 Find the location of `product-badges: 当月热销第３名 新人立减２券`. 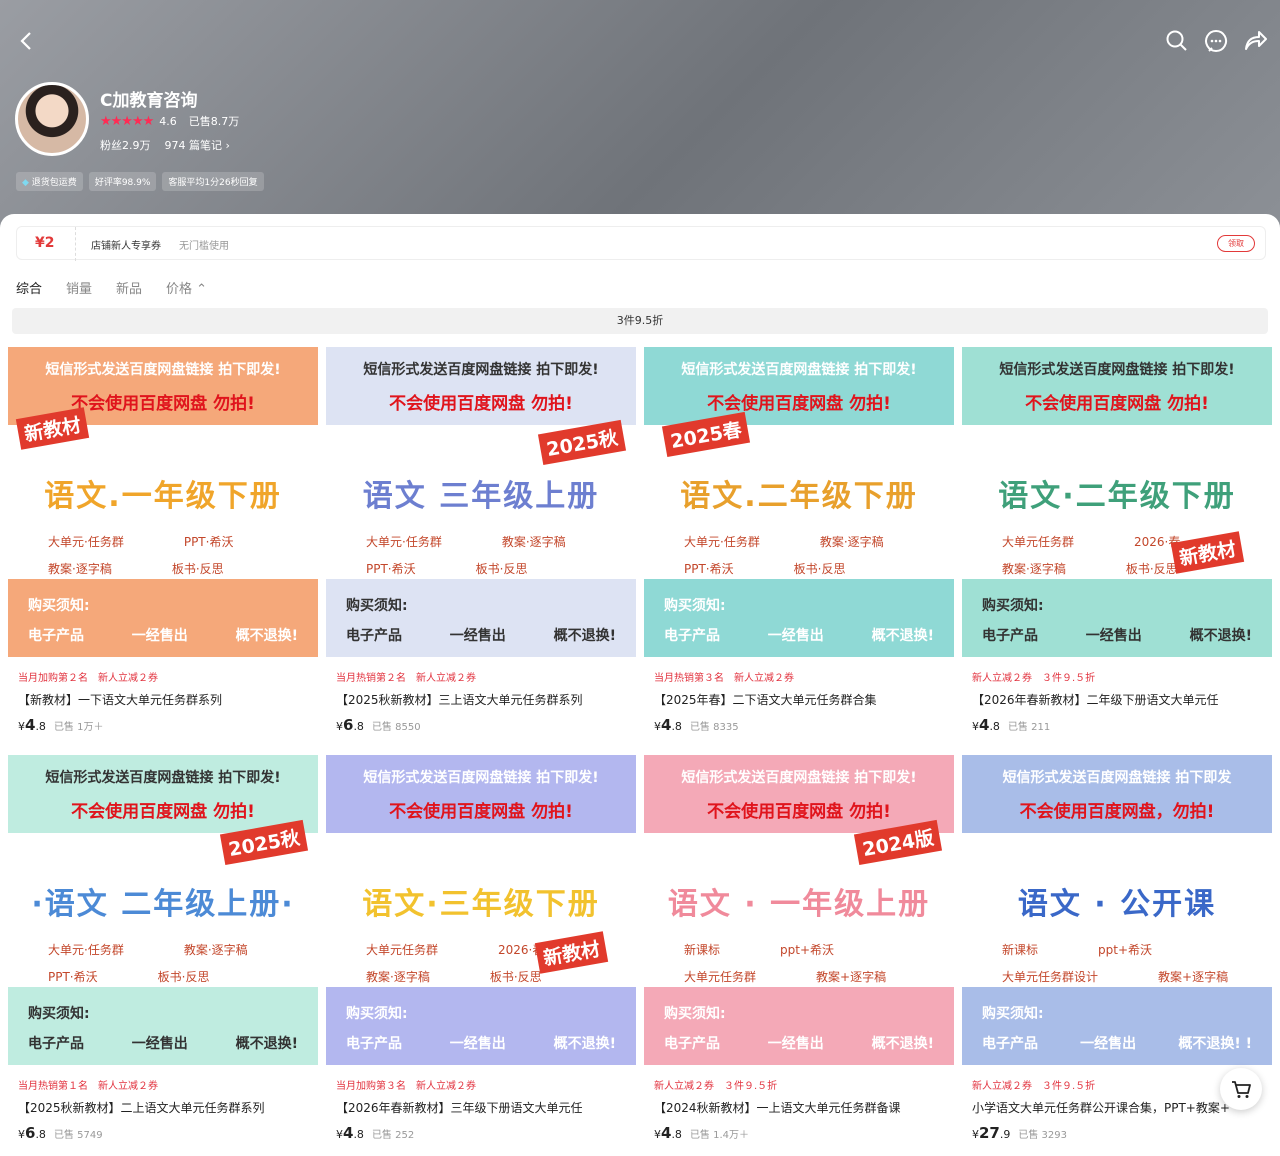

product-badges: 当月热销第３名 新人立减２券 is located at coordinates (724, 676).